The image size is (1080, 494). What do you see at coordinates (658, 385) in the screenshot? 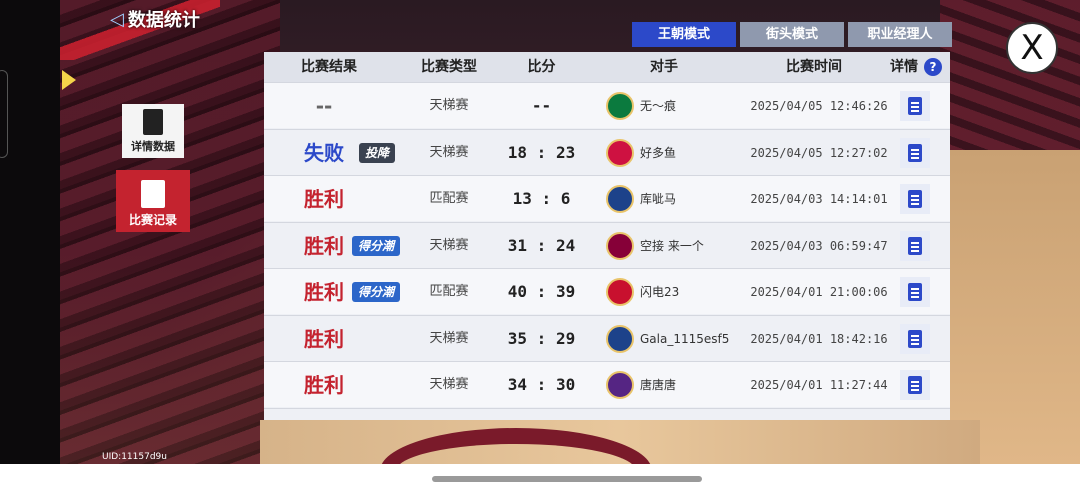
I see `opponent-name: 唐唐唐` at bounding box center [658, 385].